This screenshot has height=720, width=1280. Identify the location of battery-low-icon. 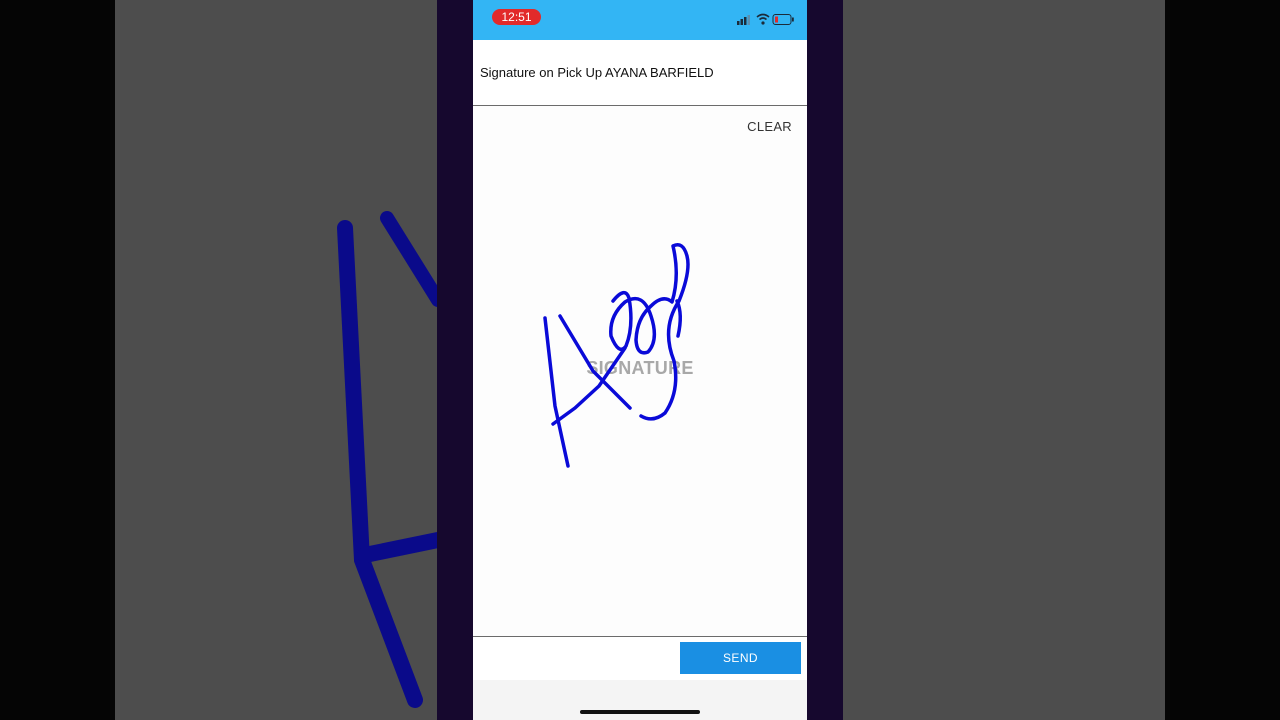
(783, 19).